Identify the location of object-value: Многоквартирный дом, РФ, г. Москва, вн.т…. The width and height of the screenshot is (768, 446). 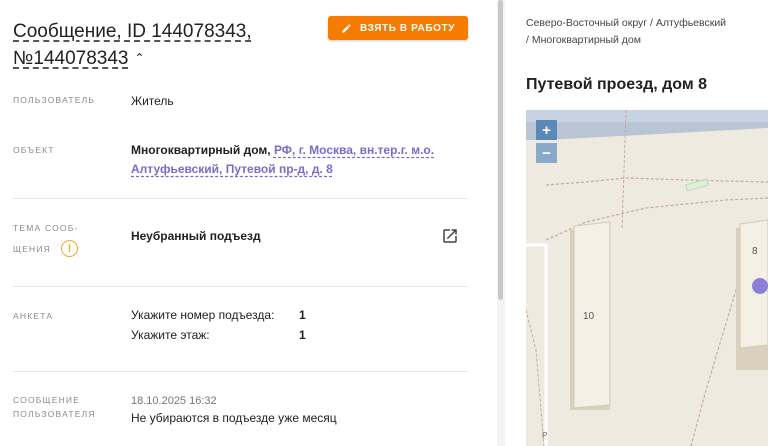
(283, 160).